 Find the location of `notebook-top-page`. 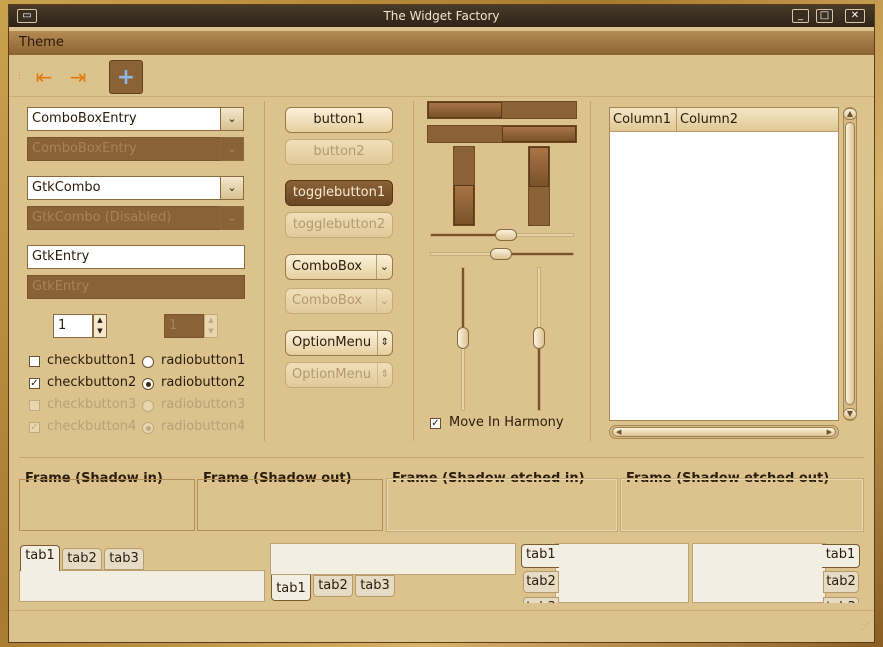

notebook-top-page is located at coordinates (142, 586).